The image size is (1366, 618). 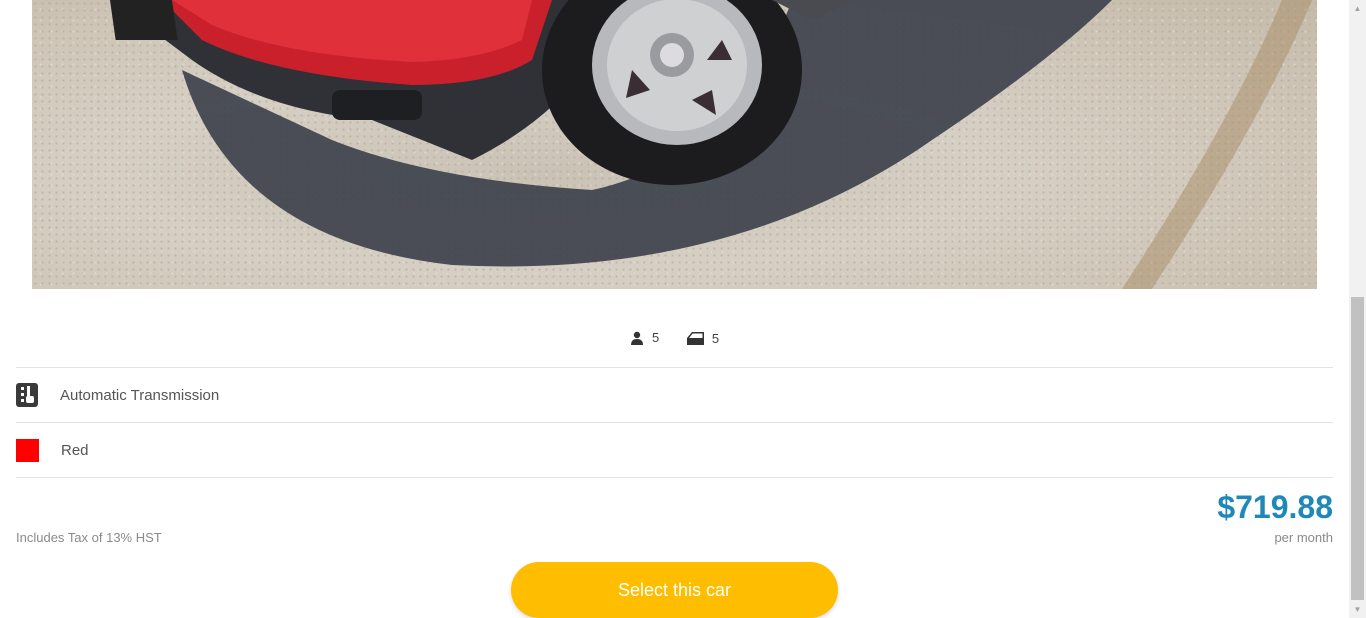 I want to click on car-door-icon, so click(x=695, y=338).